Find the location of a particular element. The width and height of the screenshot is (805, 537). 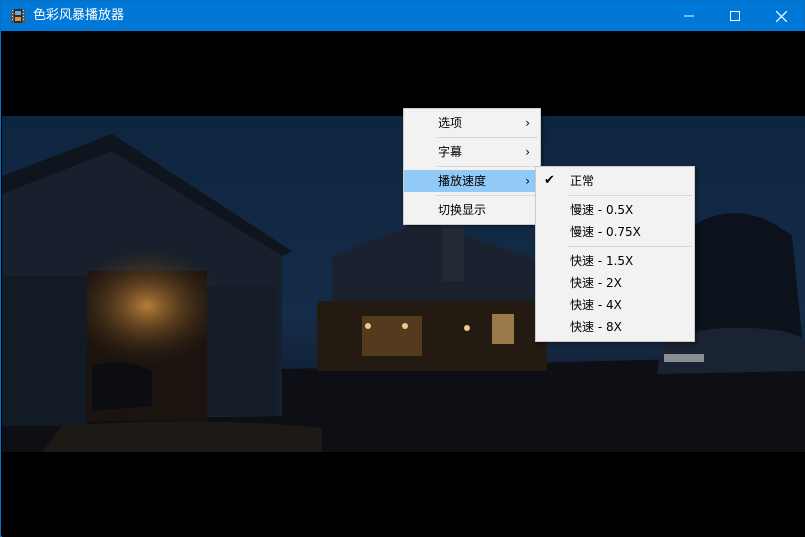

menu-item-subtitles: 字幕 › is located at coordinates (472, 152).